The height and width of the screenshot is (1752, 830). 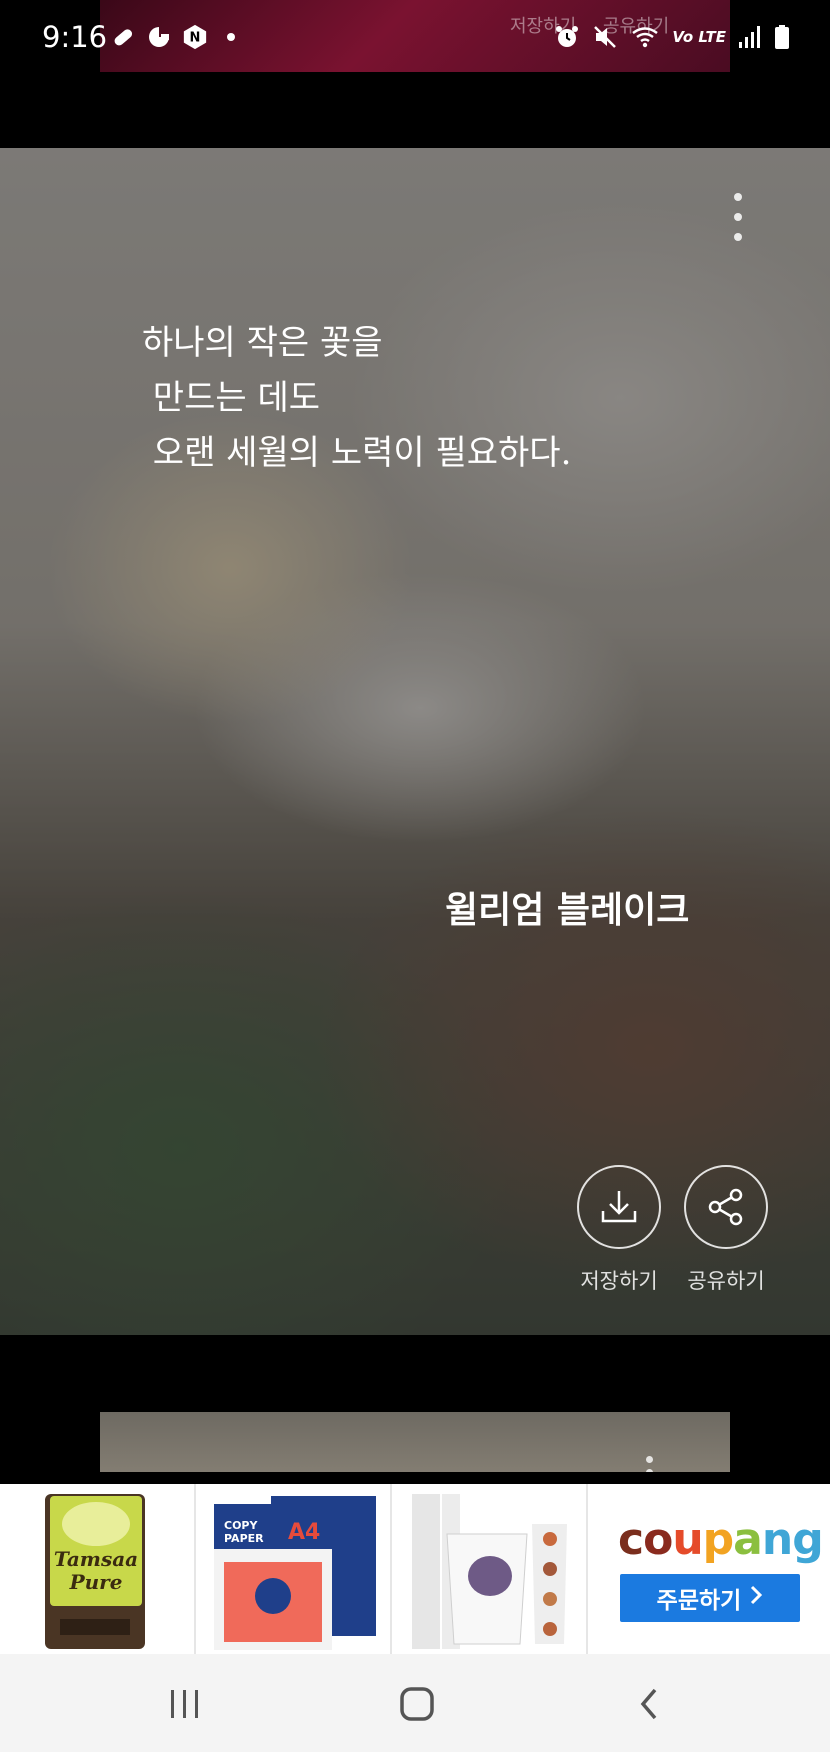 I want to click on notification-icons: N, so click(x=177, y=37).